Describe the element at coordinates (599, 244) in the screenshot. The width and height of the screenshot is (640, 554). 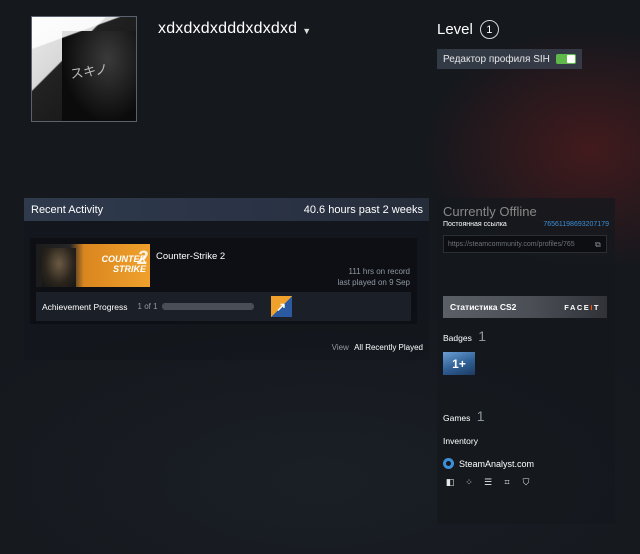
I see `copy-icon: ⧉` at that location.